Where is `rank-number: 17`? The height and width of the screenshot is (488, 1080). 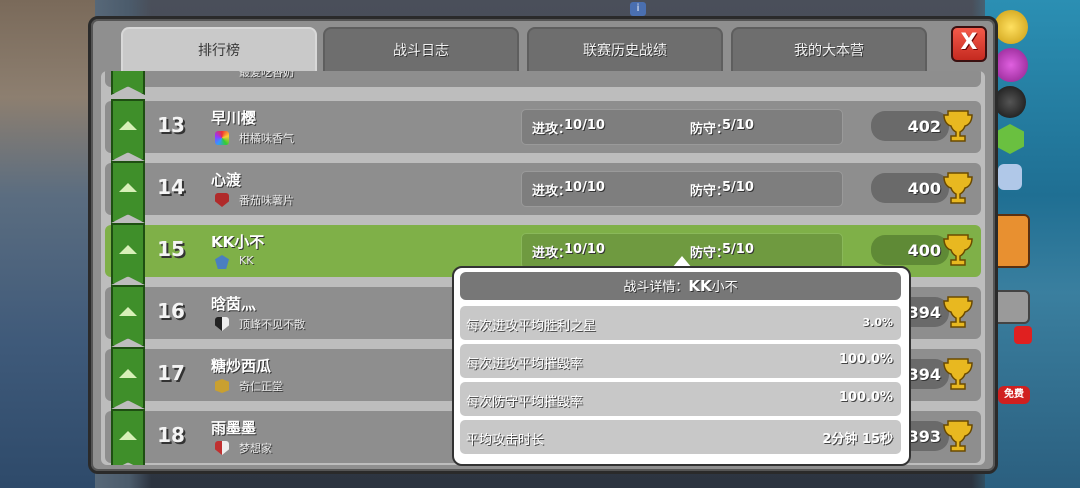 rank-number: 17 is located at coordinates (171, 373).